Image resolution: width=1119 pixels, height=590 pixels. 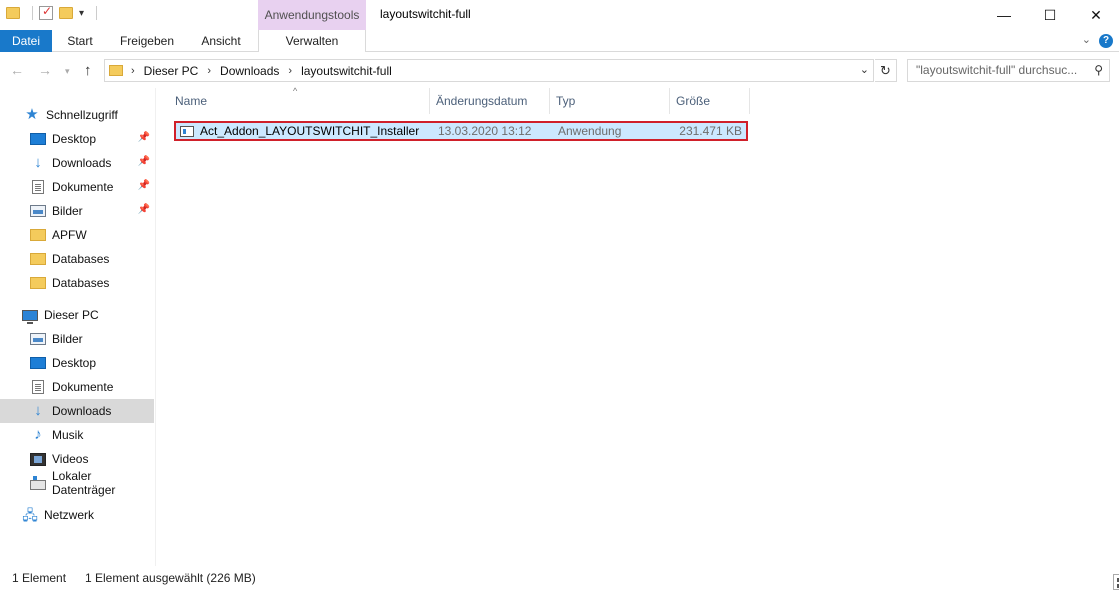 What do you see at coordinates (77, 163) in the screenshot?
I see `sidebar-item-downloads: ↓ Downloads 📌` at bounding box center [77, 163].